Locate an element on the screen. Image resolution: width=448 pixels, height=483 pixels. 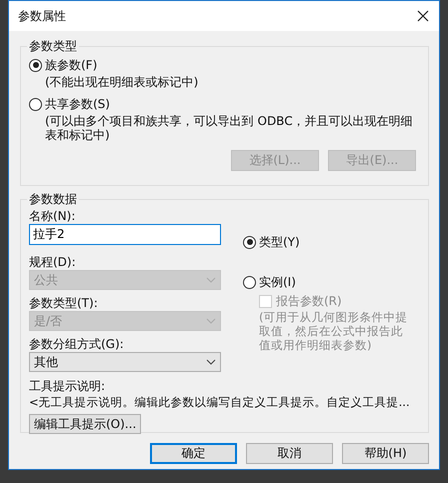
group-title: 参数类型 is located at coordinates (53, 46).